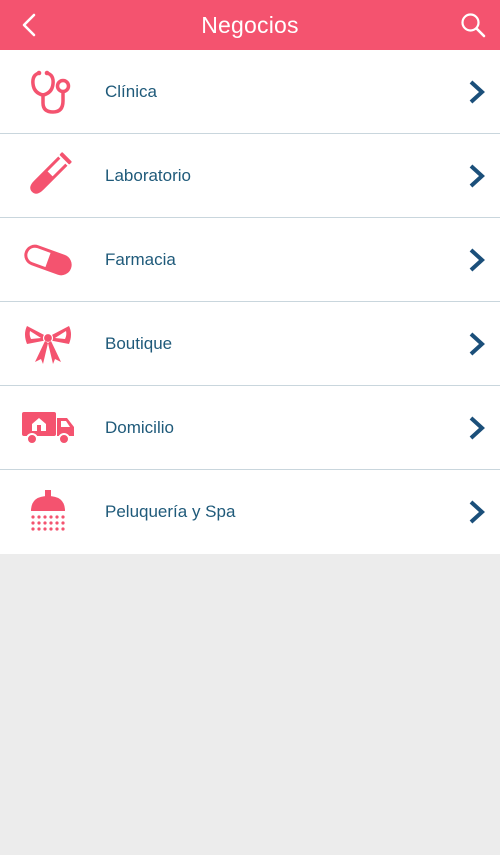  What do you see at coordinates (250, 428) in the screenshot?
I see `list-item-domicilio: Domicilio` at bounding box center [250, 428].